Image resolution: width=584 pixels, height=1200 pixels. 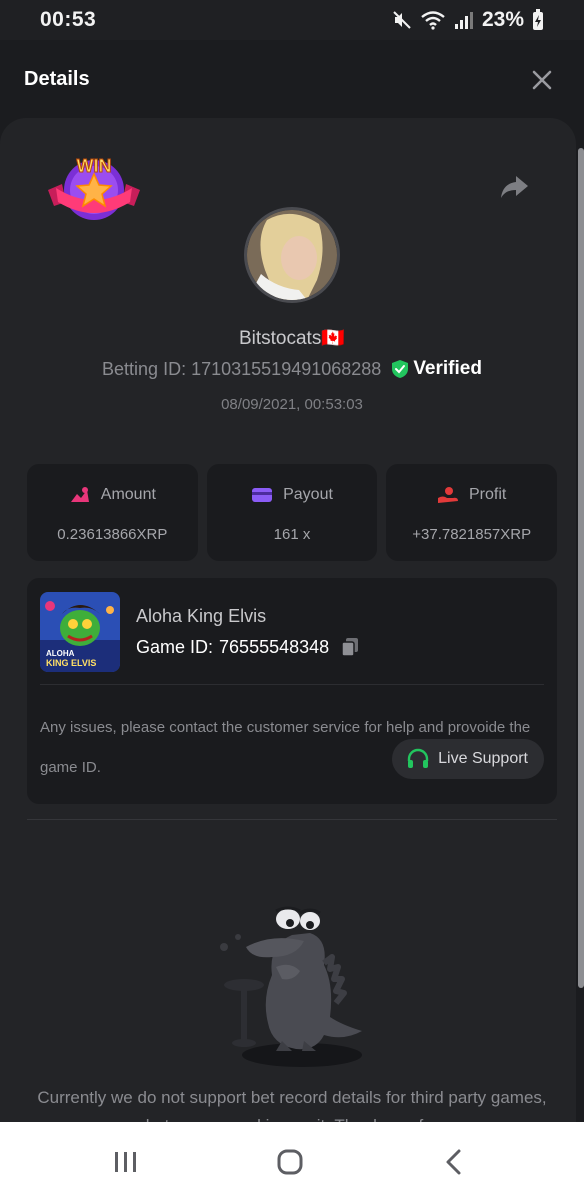 What do you see at coordinates (433, 20) in the screenshot?
I see `wifi-icon` at bounding box center [433, 20].